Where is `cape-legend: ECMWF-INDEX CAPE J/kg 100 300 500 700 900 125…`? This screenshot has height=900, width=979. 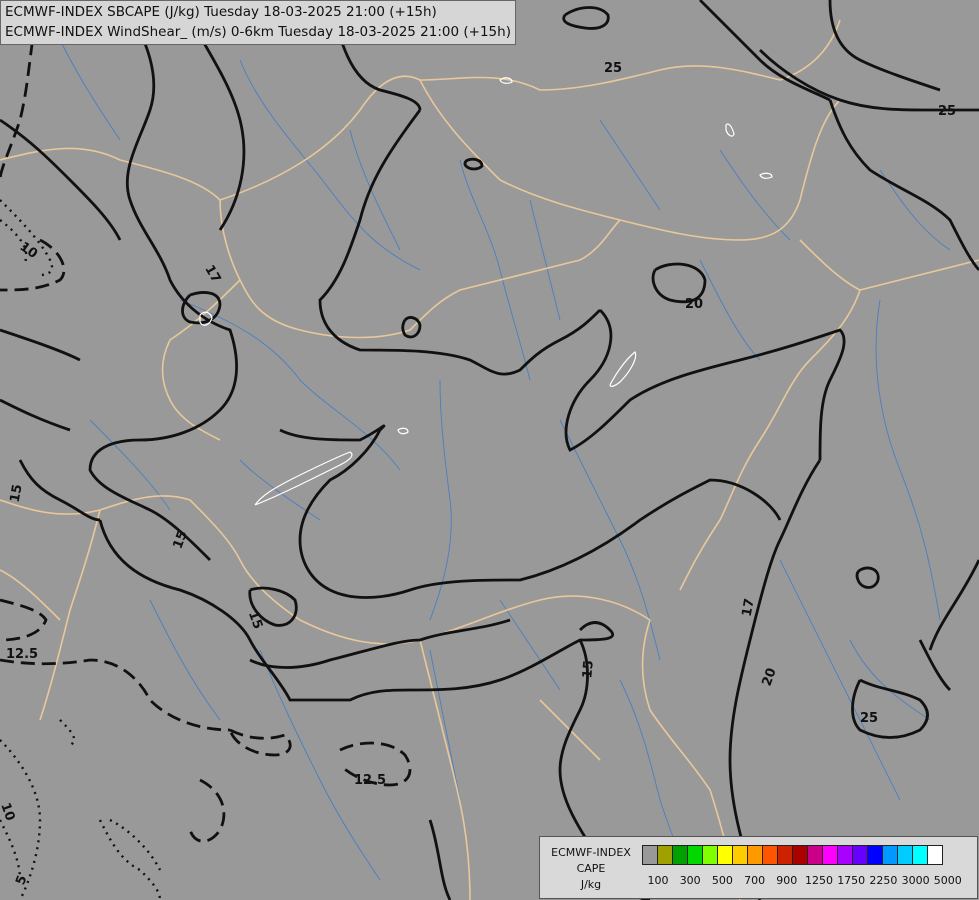 cape-legend: ECMWF-INDEX CAPE J/kg 100 300 500 700 900 125… is located at coordinates (758, 867).